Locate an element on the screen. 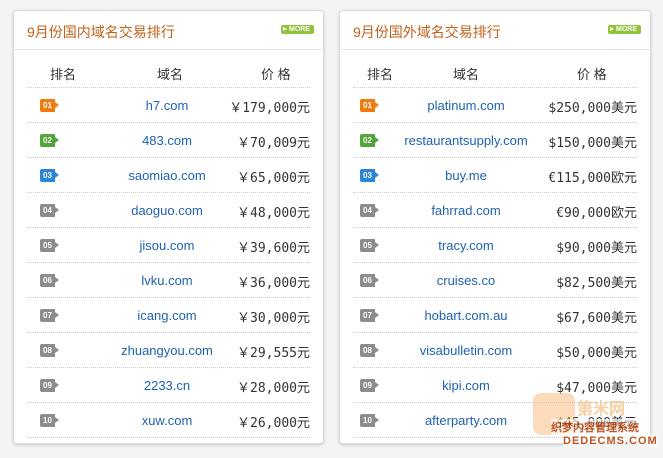  panel-title: 9月份国内域名交易排行 is located at coordinates (101, 32).